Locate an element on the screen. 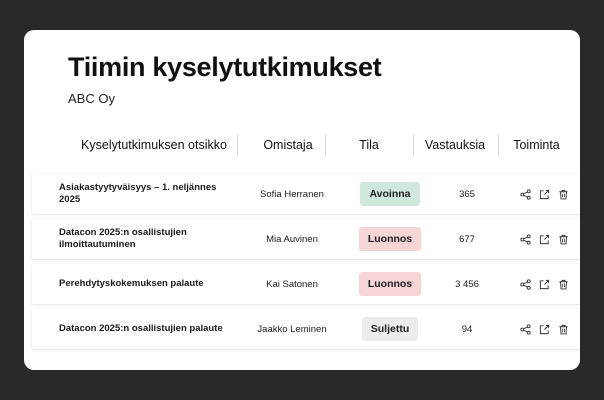 The image size is (604, 400). survey-title: Perehdytyskokemuksen palaute is located at coordinates (149, 284).